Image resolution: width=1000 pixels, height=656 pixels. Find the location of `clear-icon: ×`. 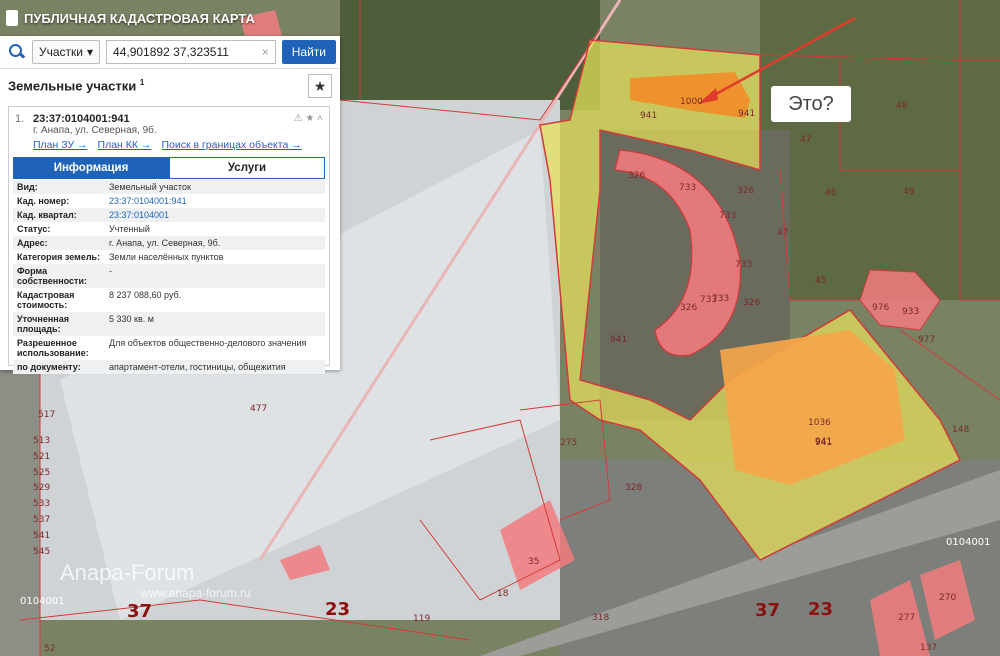

clear-icon: × is located at coordinates (265, 52).